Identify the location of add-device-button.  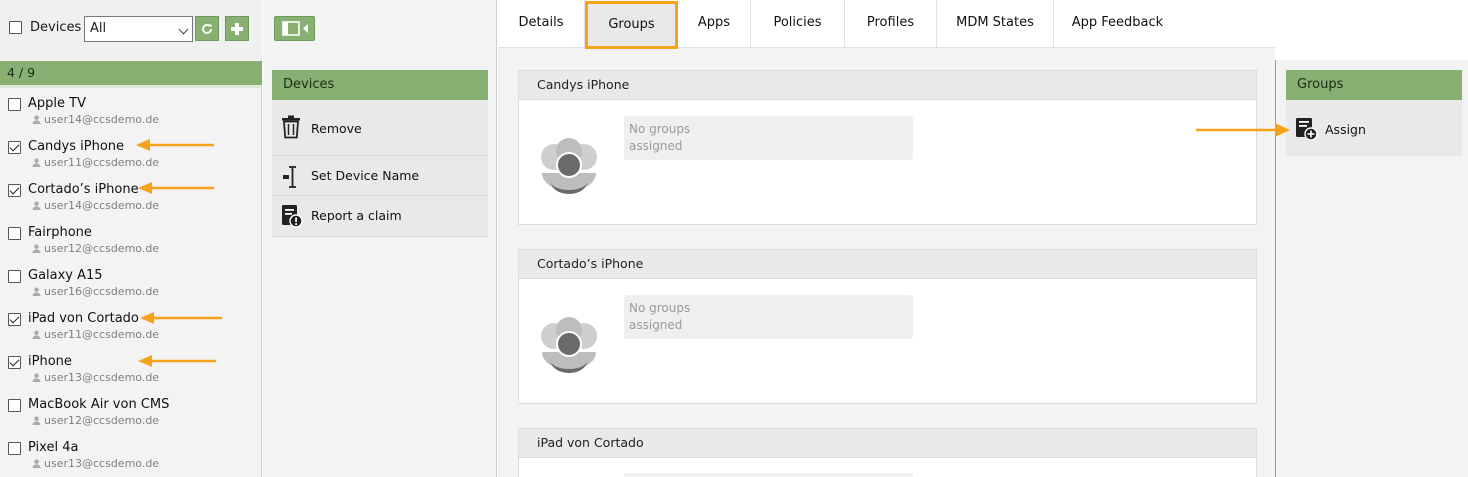
(237, 28).